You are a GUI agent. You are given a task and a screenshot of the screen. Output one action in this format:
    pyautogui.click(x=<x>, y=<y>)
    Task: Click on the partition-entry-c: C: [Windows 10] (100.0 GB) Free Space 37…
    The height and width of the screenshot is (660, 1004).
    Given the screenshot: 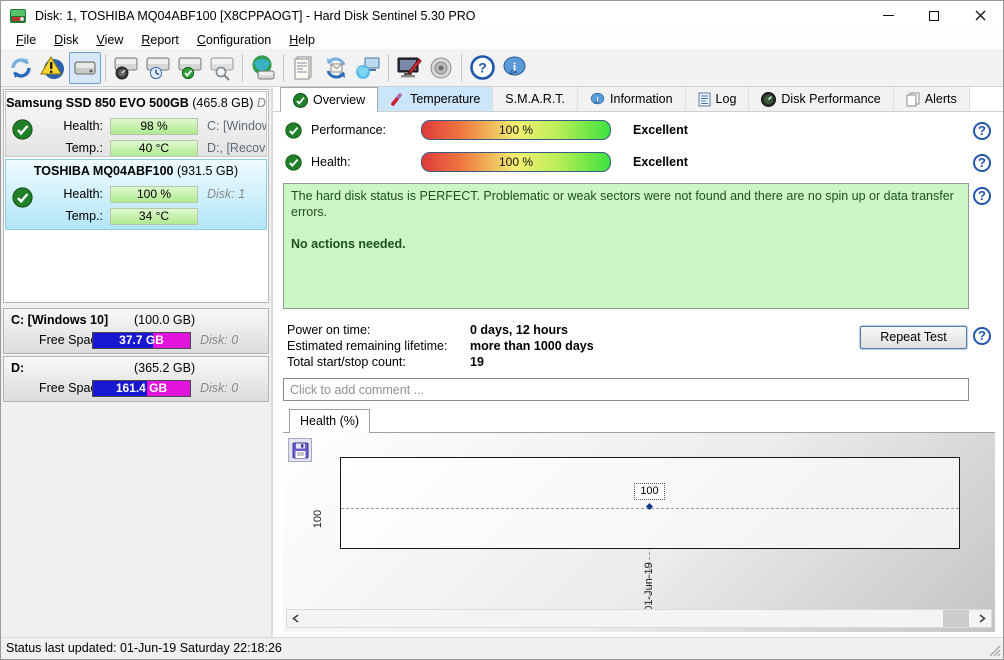 What is the action you would take?
    pyautogui.click(x=136, y=331)
    